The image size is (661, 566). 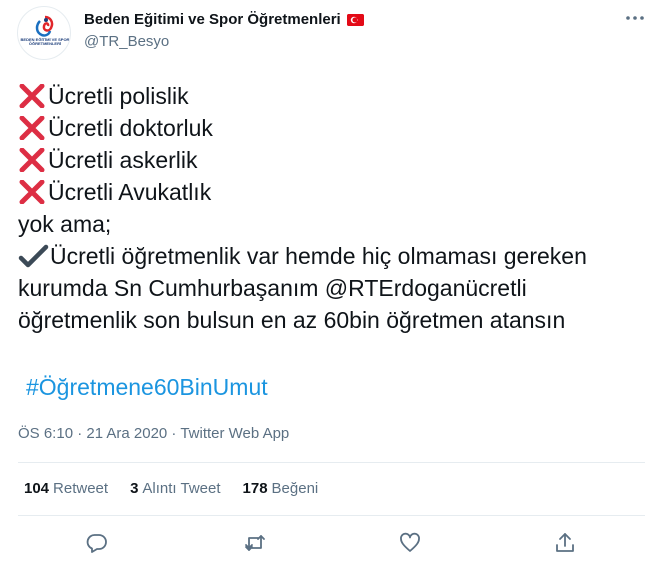 I want to click on like-stat: 178 Beğeni, so click(x=281, y=488).